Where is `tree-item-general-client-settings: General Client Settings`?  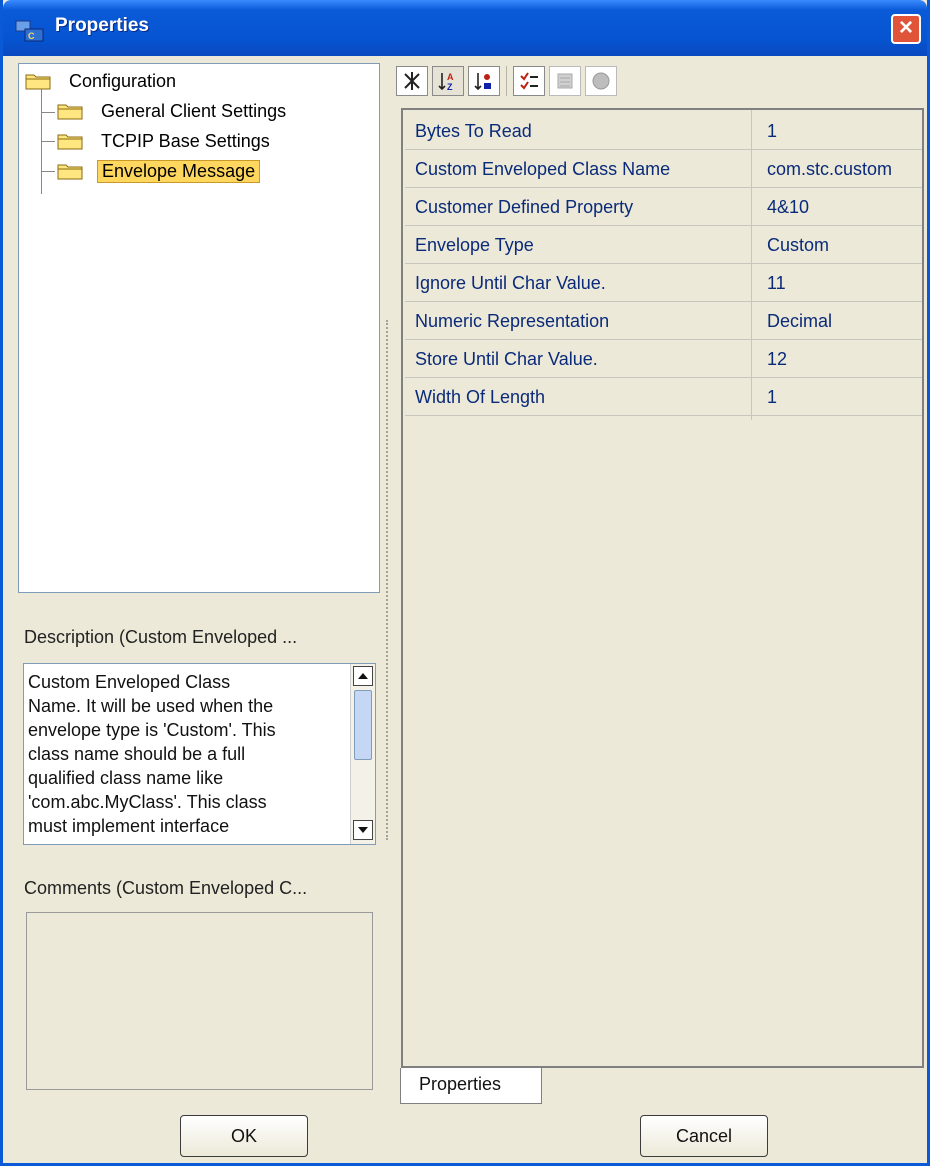 tree-item-general-client-settings: General Client Settings is located at coordinates (173, 111).